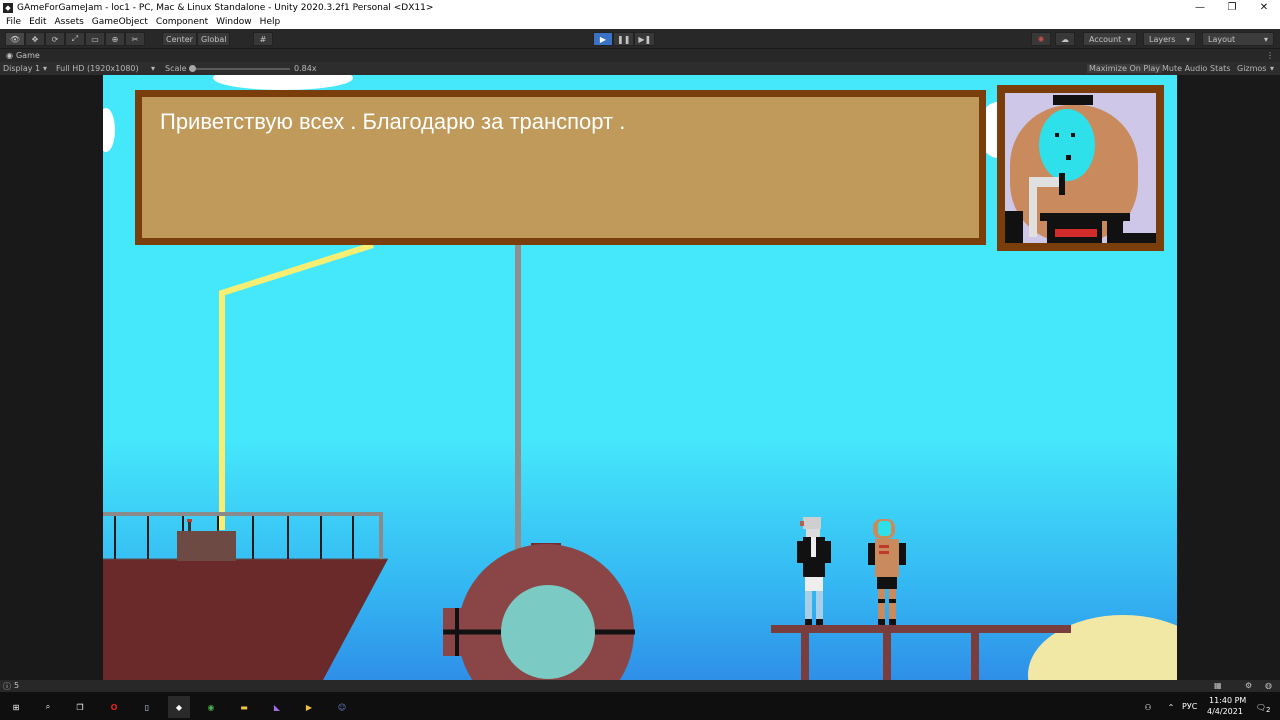  I want to click on clock-time: 11:40 PM, so click(1227, 700).